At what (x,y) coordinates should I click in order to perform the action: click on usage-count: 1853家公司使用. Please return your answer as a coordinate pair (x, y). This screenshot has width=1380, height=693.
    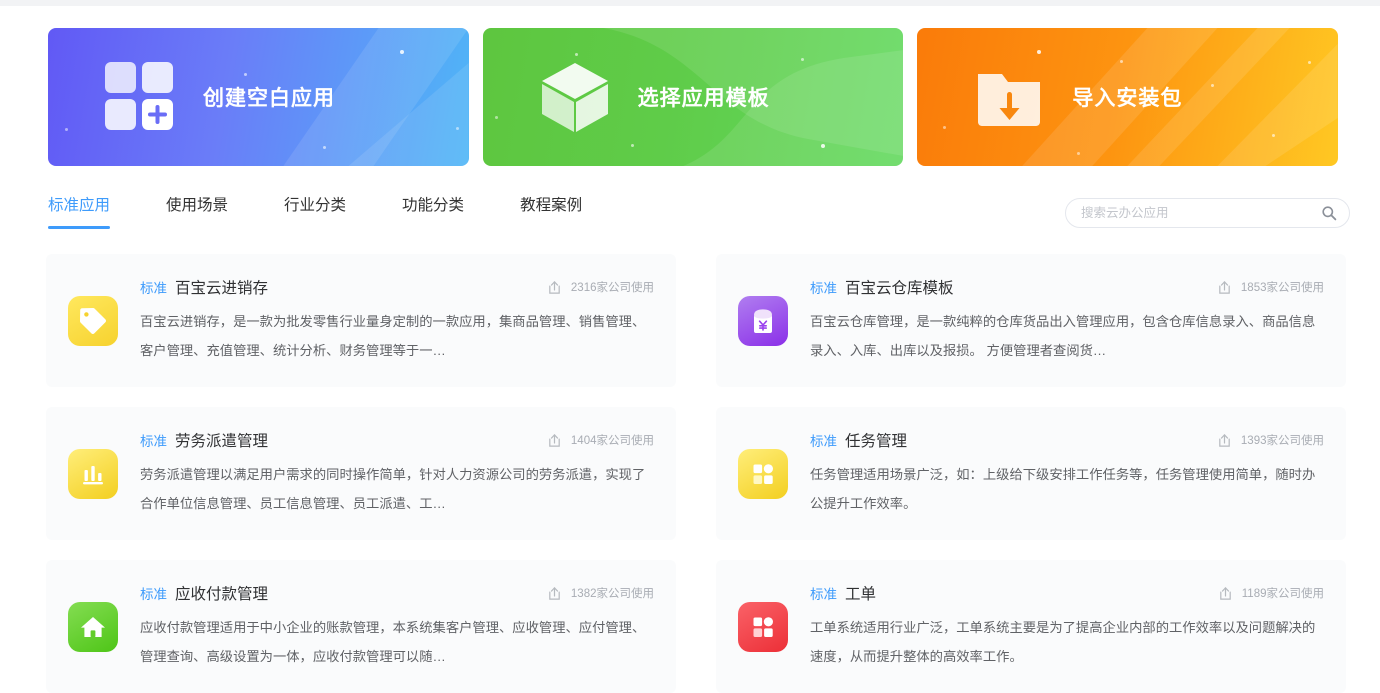
    Looking at the image, I should click on (1263, 287).